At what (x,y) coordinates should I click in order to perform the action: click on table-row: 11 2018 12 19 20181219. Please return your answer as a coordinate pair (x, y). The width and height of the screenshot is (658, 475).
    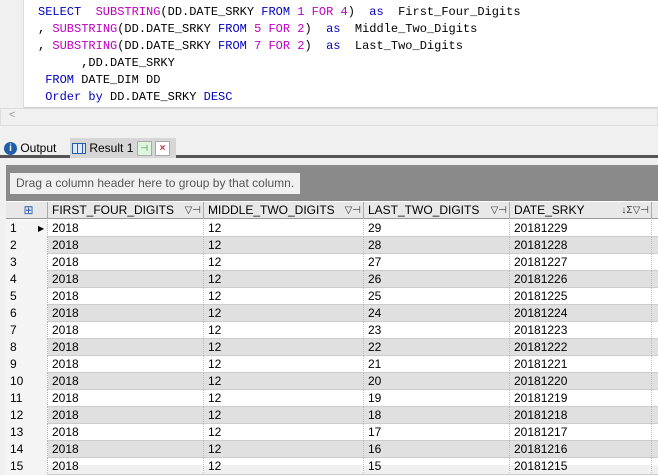
    Looking at the image, I should click on (332, 398).